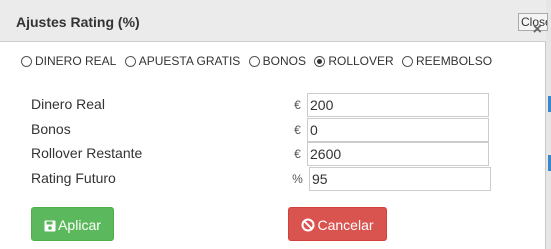 The height and width of the screenshot is (249, 551). I want to click on ban-icon, so click(308, 225).